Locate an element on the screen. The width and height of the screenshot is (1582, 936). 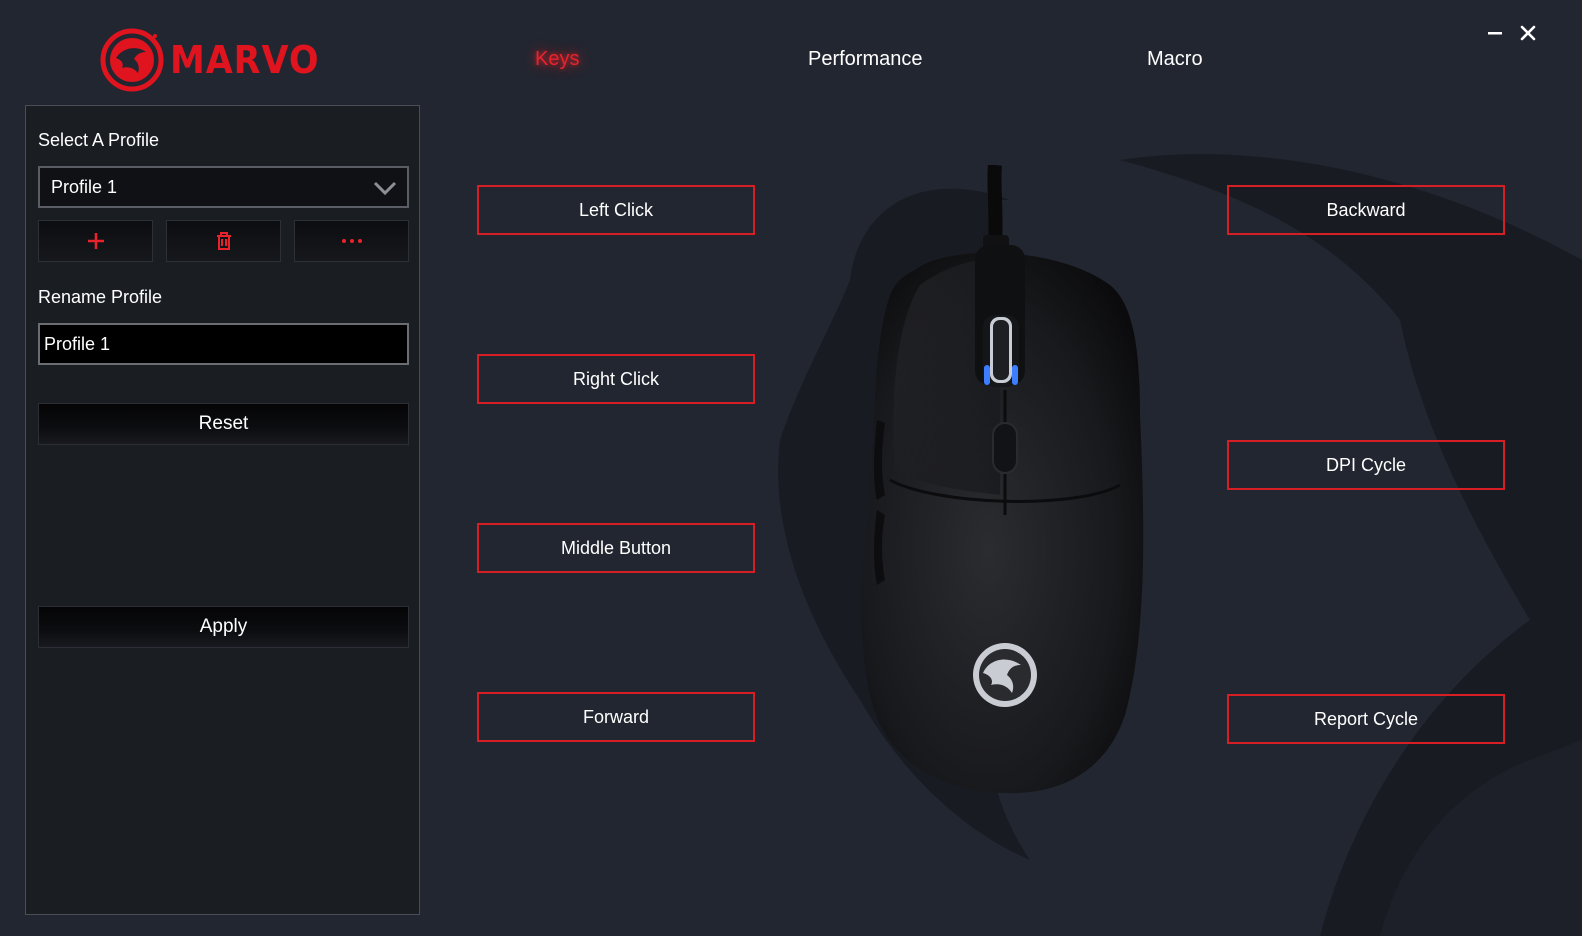
more-icon is located at coordinates (351, 241).